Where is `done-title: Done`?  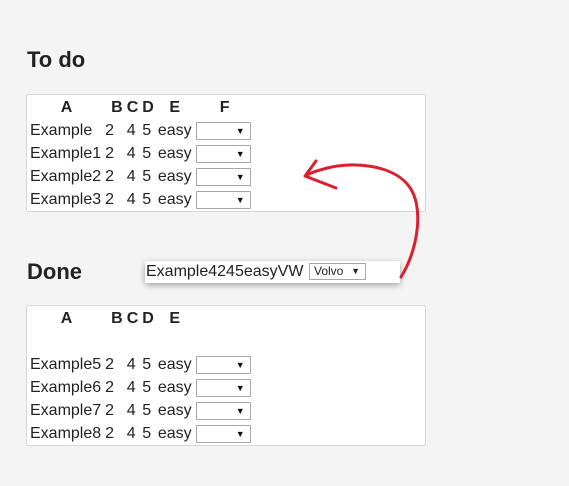 done-title: Done is located at coordinates (54, 271).